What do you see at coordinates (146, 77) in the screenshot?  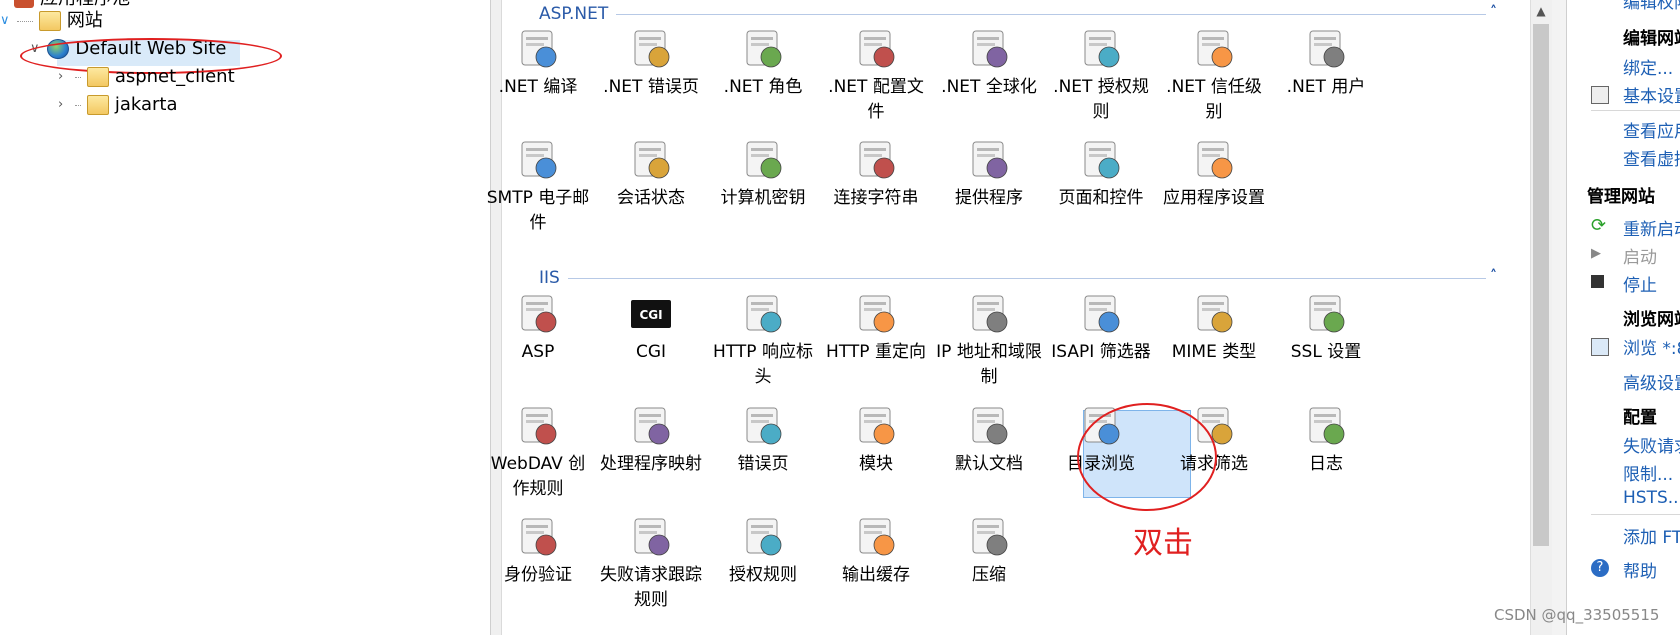 I see `tree-node-aspnet-client: › aspnet_client` at bounding box center [146, 77].